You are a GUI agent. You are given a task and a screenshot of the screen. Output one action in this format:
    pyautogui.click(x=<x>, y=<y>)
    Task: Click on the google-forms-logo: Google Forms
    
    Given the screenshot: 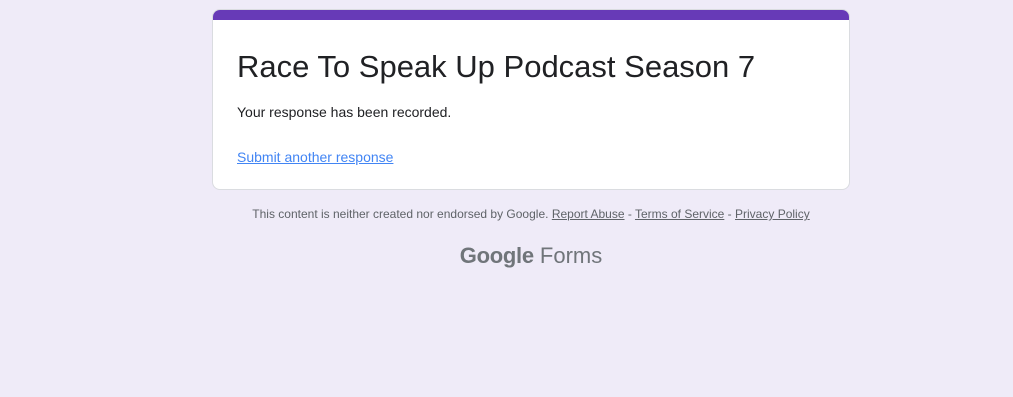 What is the action you would take?
    pyautogui.click(x=531, y=256)
    